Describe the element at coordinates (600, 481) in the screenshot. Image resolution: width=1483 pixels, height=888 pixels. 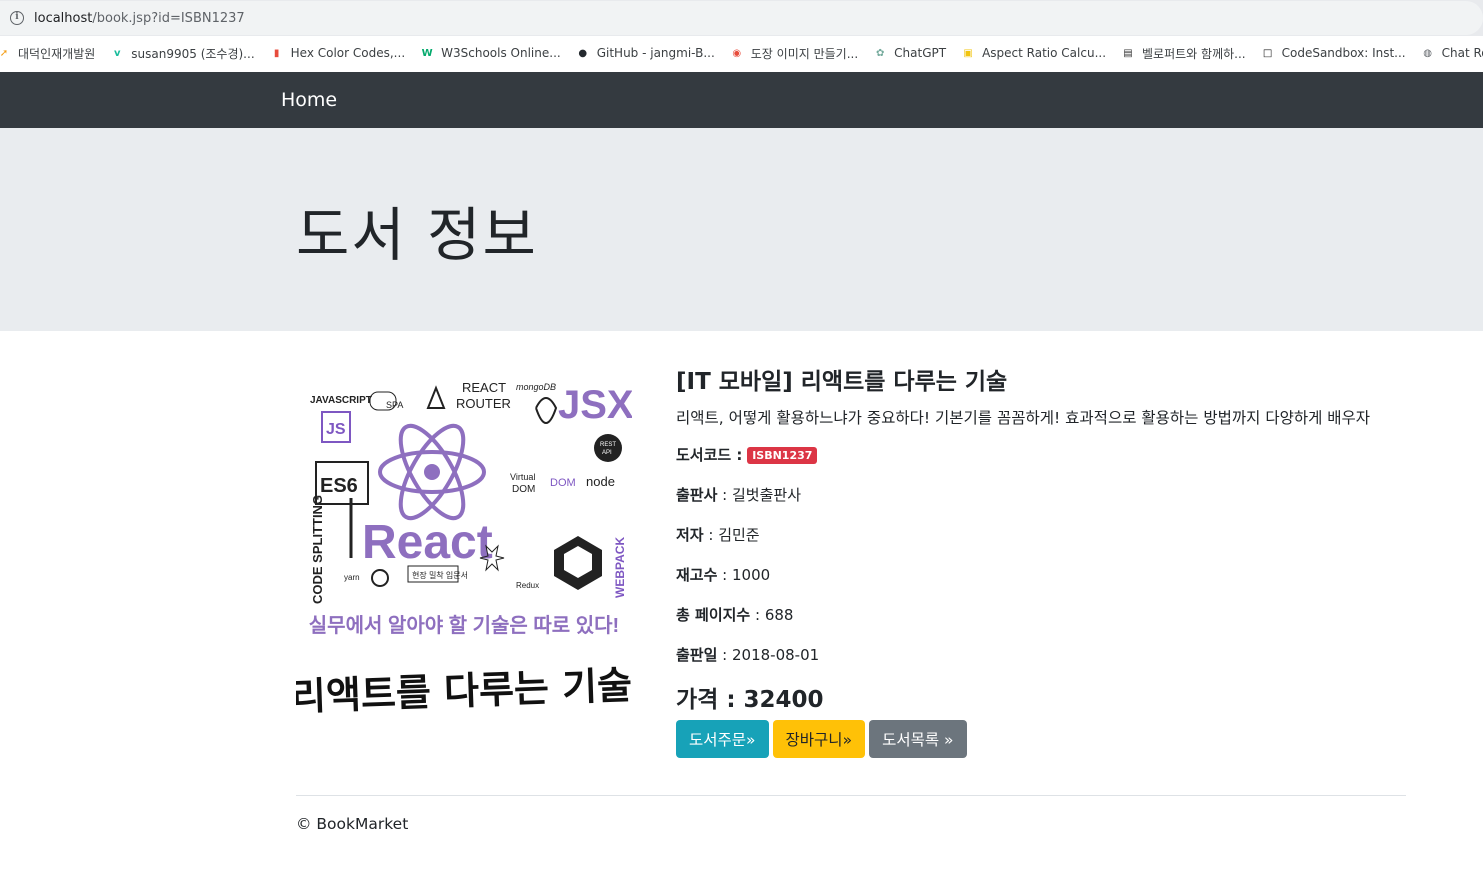
I see `svg-text: node` at that location.